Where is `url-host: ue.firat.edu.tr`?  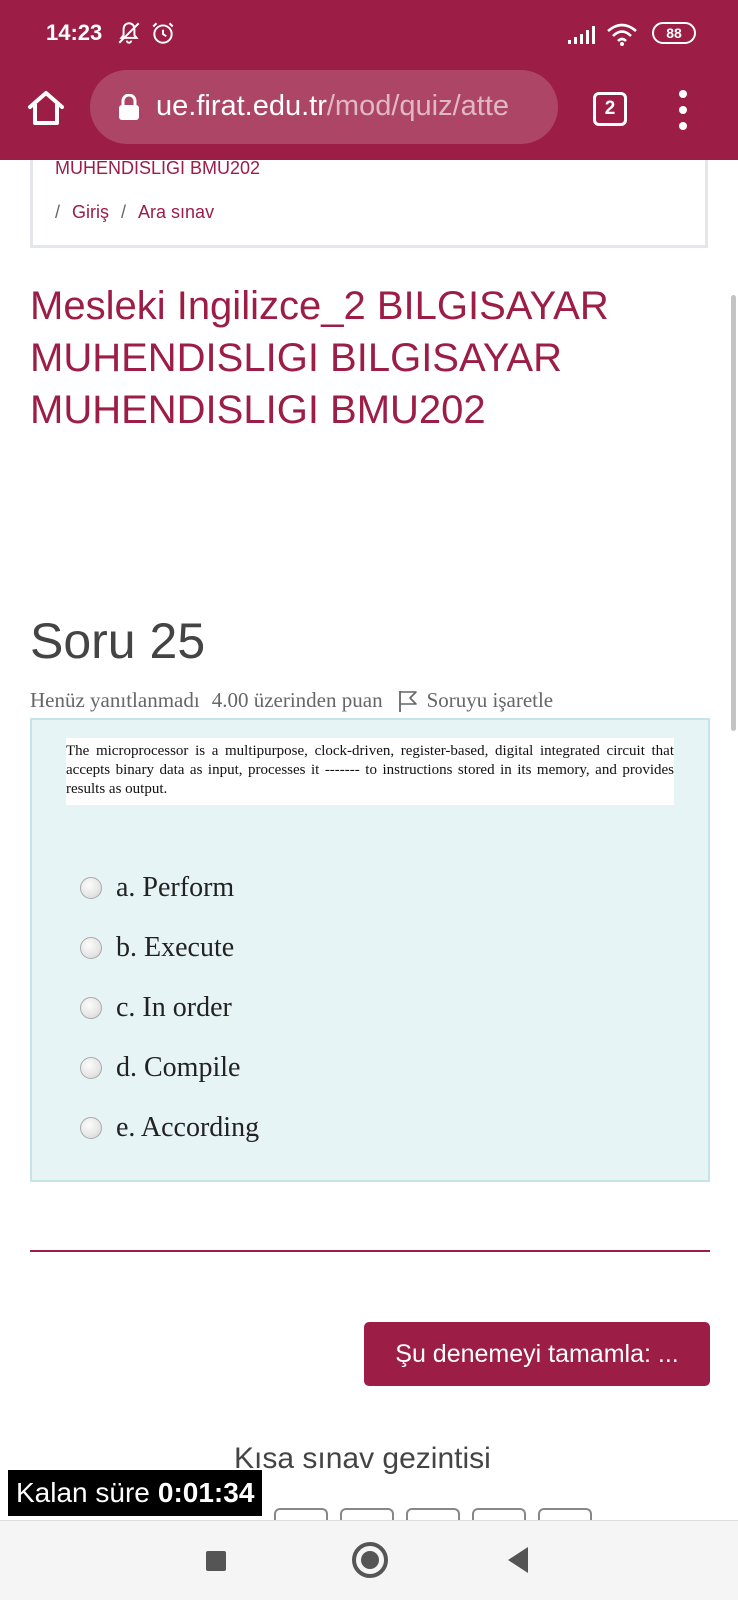
url-host: ue.firat.edu.tr is located at coordinates (241, 106).